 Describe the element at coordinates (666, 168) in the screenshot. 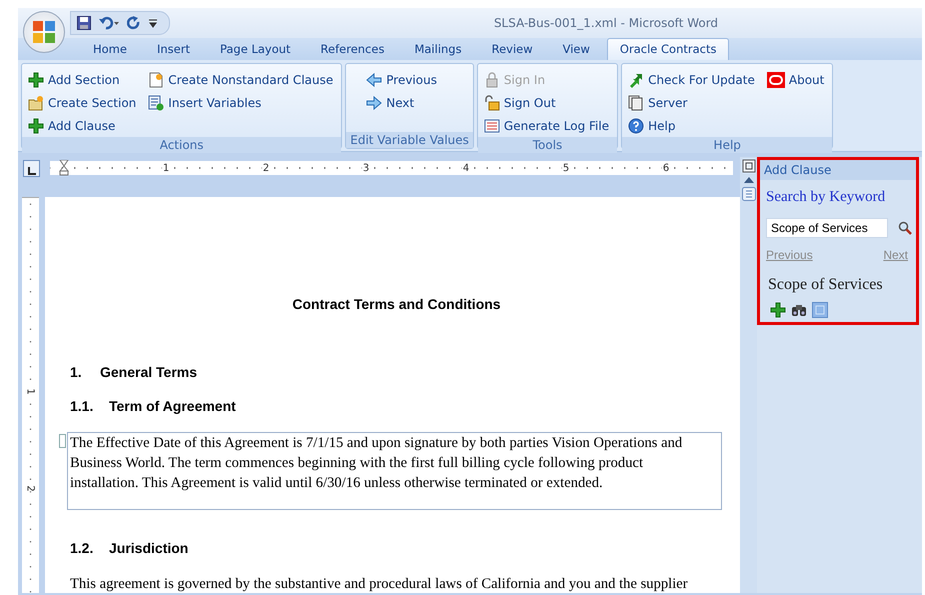

I see `ruler-number: 6` at that location.